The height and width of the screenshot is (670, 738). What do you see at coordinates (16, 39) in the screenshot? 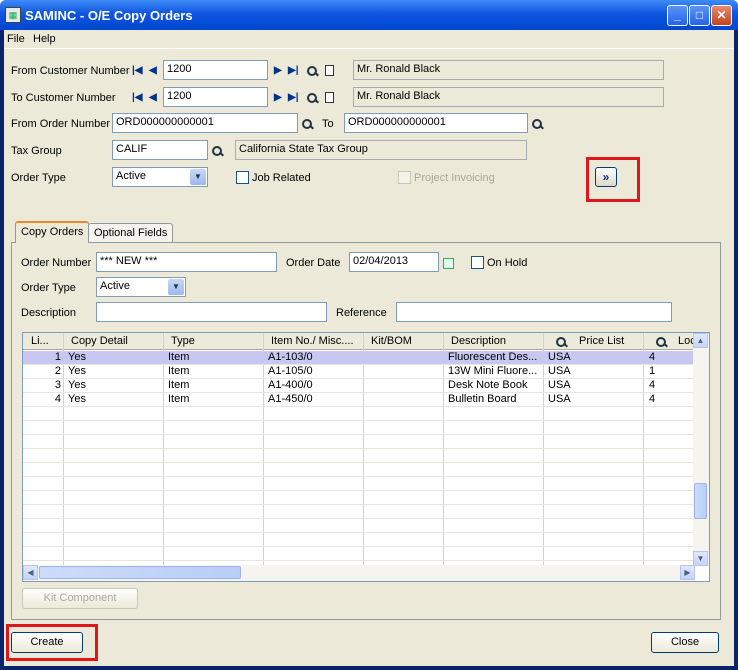
I see `menu-file: File` at bounding box center [16, 39].